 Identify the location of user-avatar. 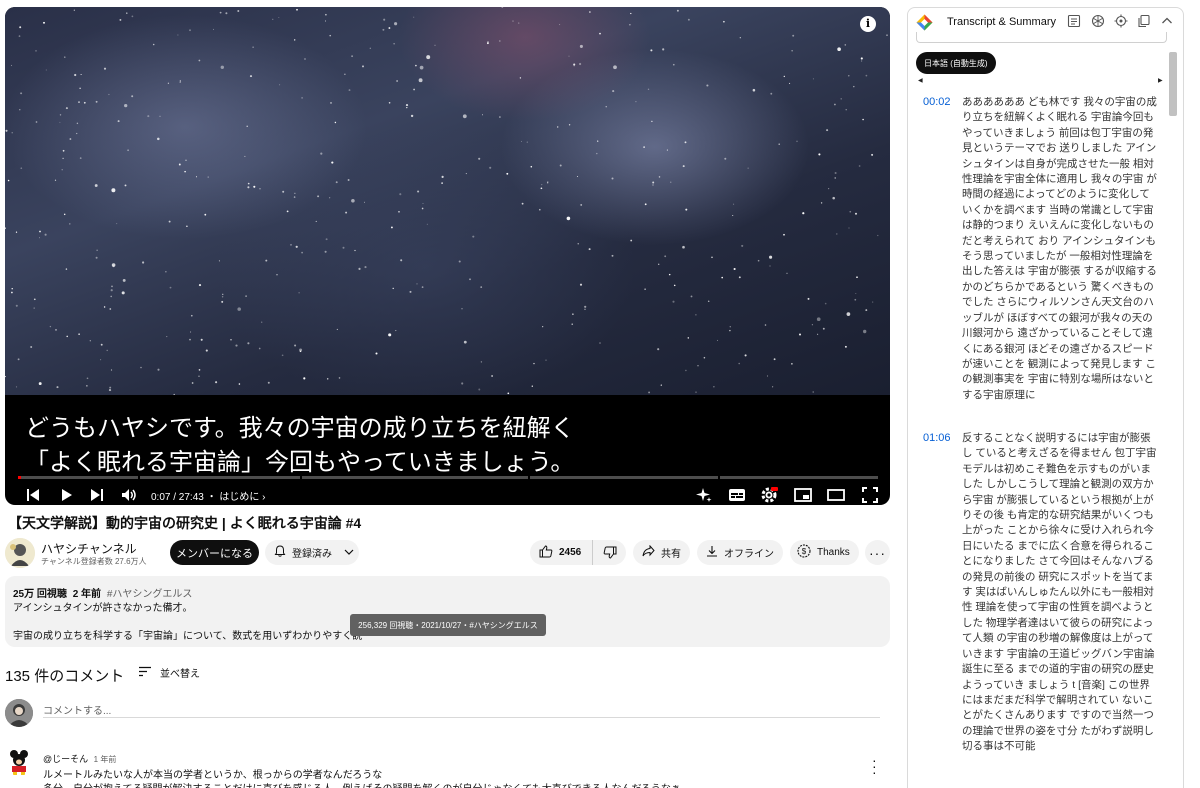
(19, 713).